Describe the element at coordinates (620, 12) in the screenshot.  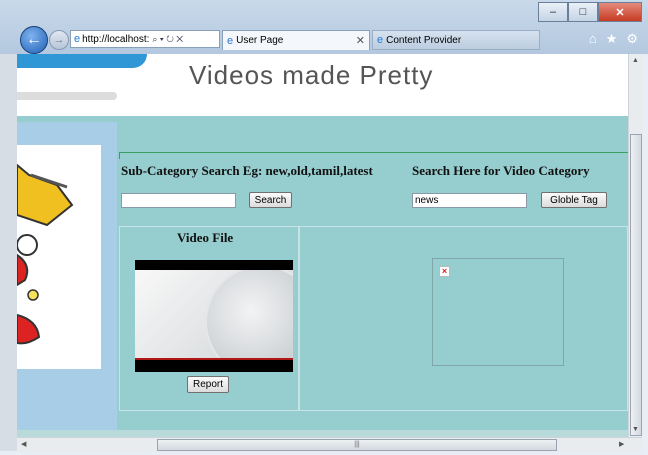
I see `close-window-button: ✕` at that location.